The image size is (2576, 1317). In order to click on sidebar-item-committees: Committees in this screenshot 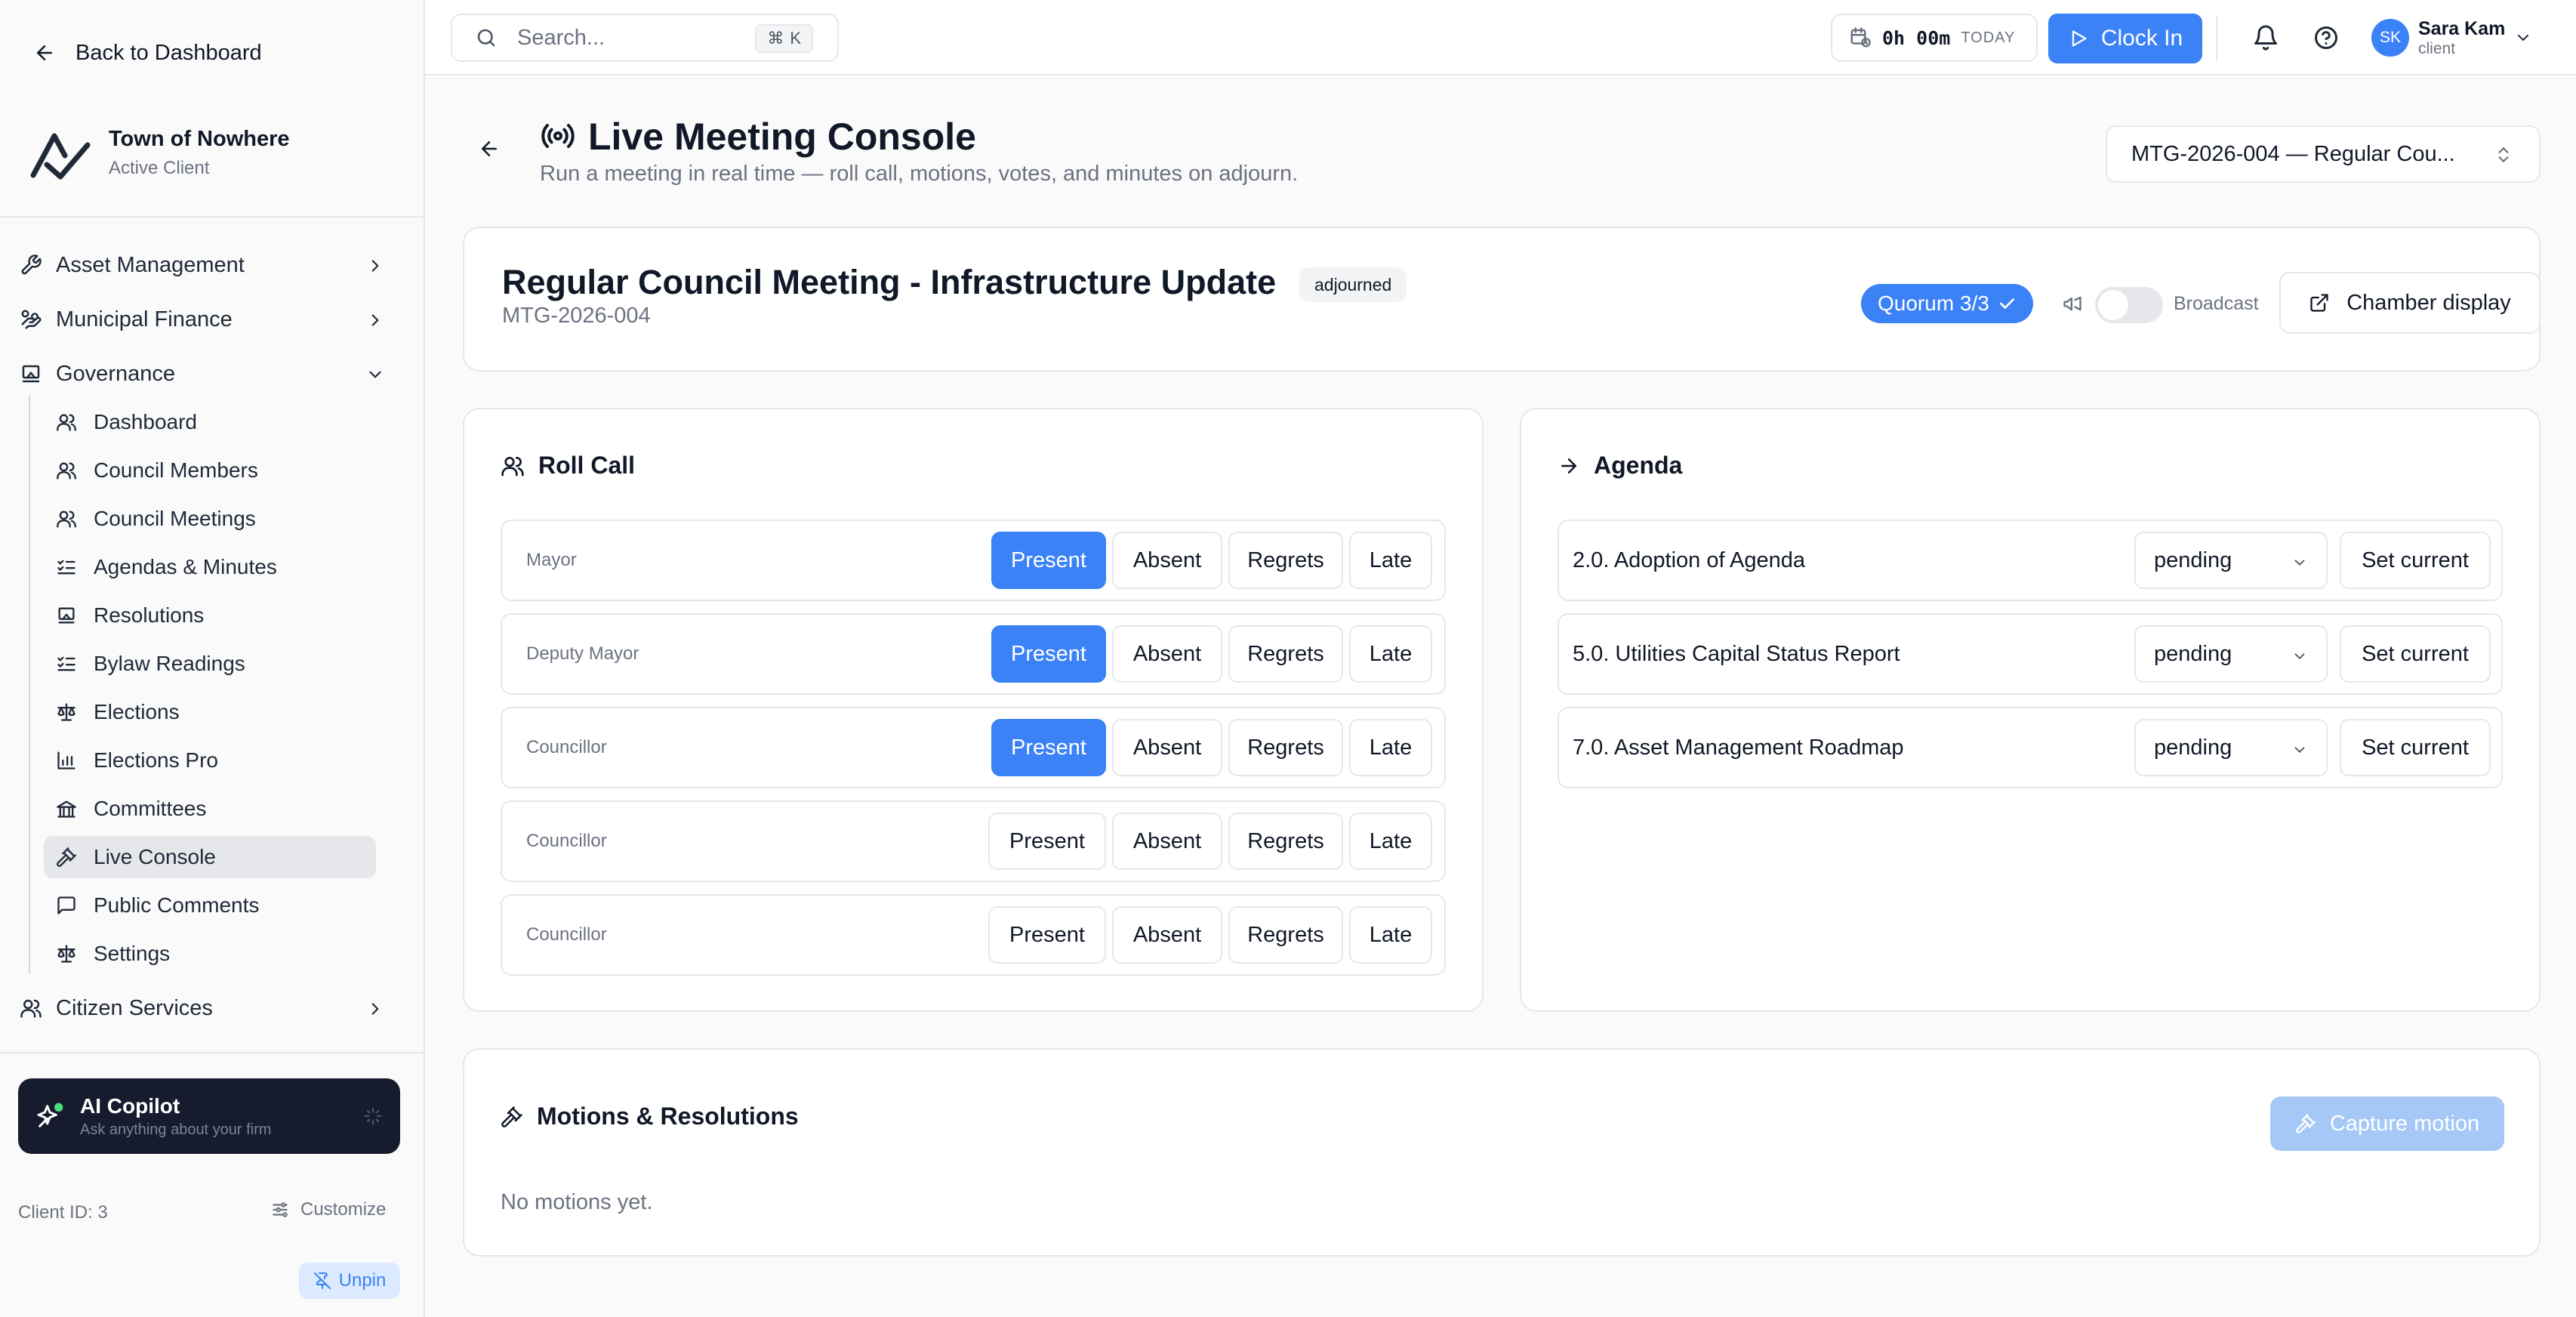, I will do `click(210, 809)`.